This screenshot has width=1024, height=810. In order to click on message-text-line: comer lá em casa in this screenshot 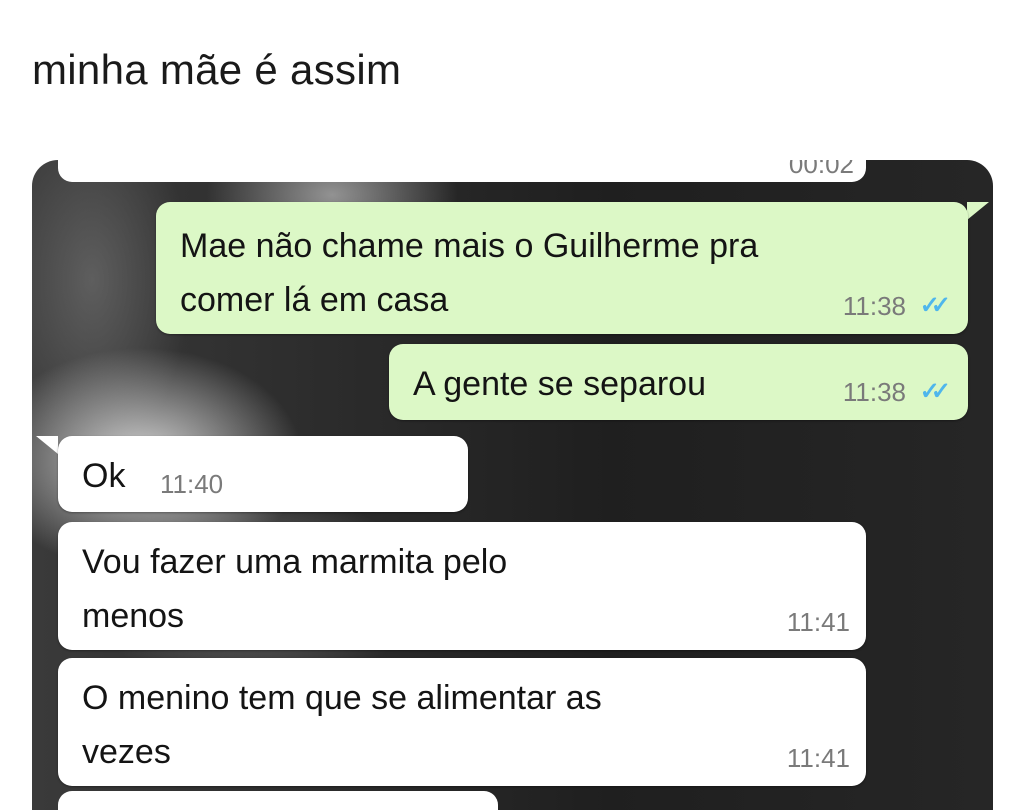, I will do `click(314, 300)`.